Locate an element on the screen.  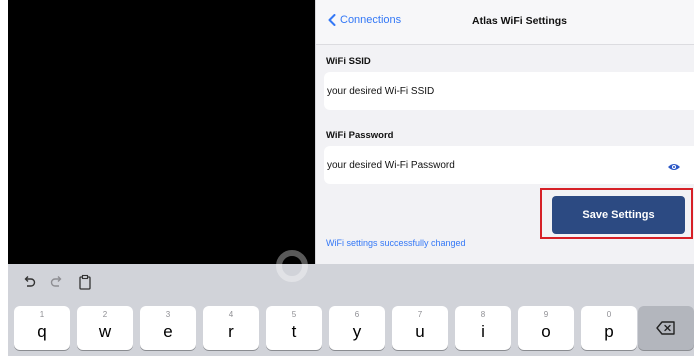
status-message: WiFi settings successfully changed is located at coordinates (396, 243).